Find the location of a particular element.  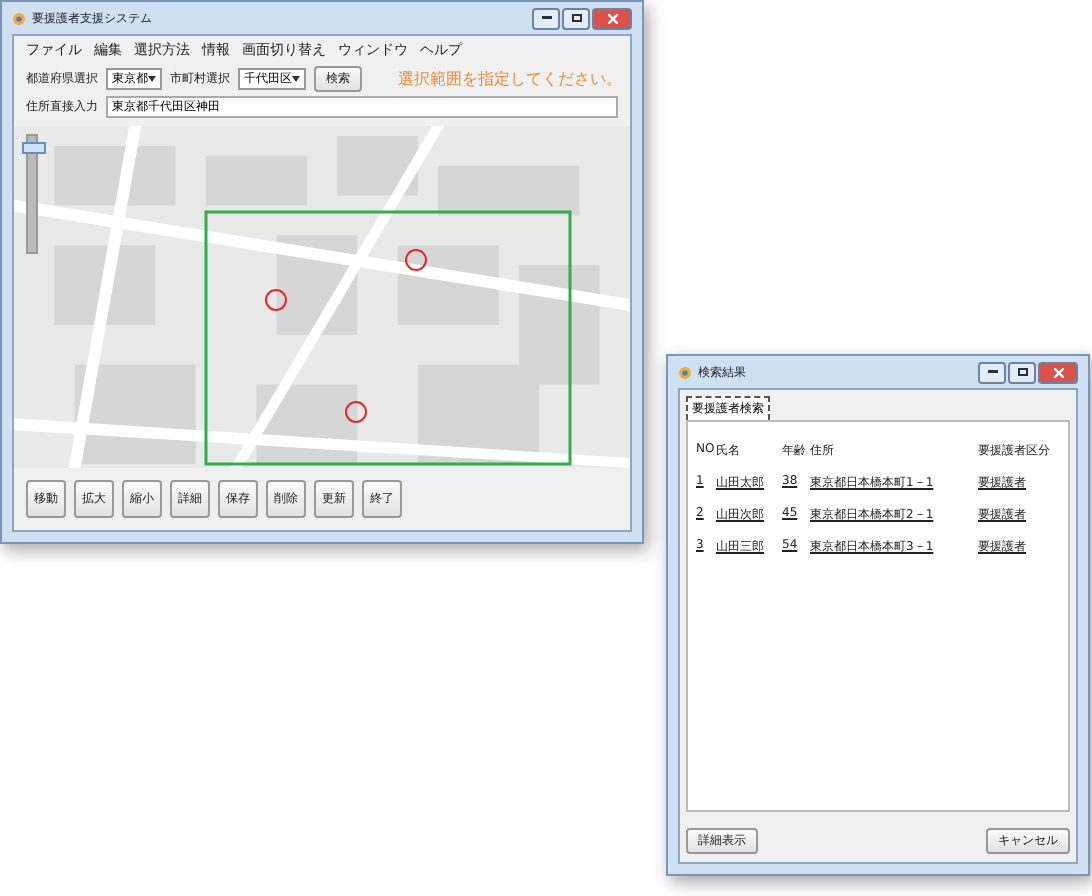

hint-text: 選択範囲を指定してください。 is located at coordinates (510, 79).